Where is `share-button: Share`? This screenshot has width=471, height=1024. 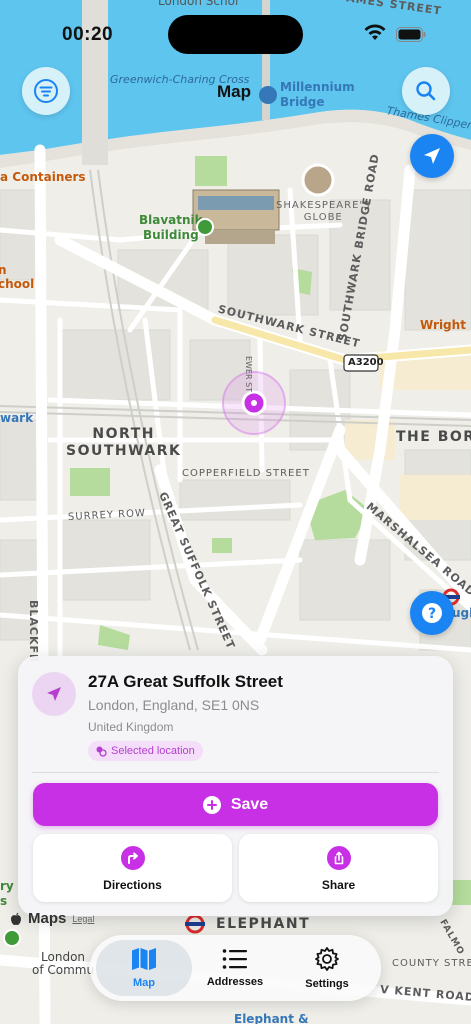
share-button: Share is located at coordinates (338, 868).